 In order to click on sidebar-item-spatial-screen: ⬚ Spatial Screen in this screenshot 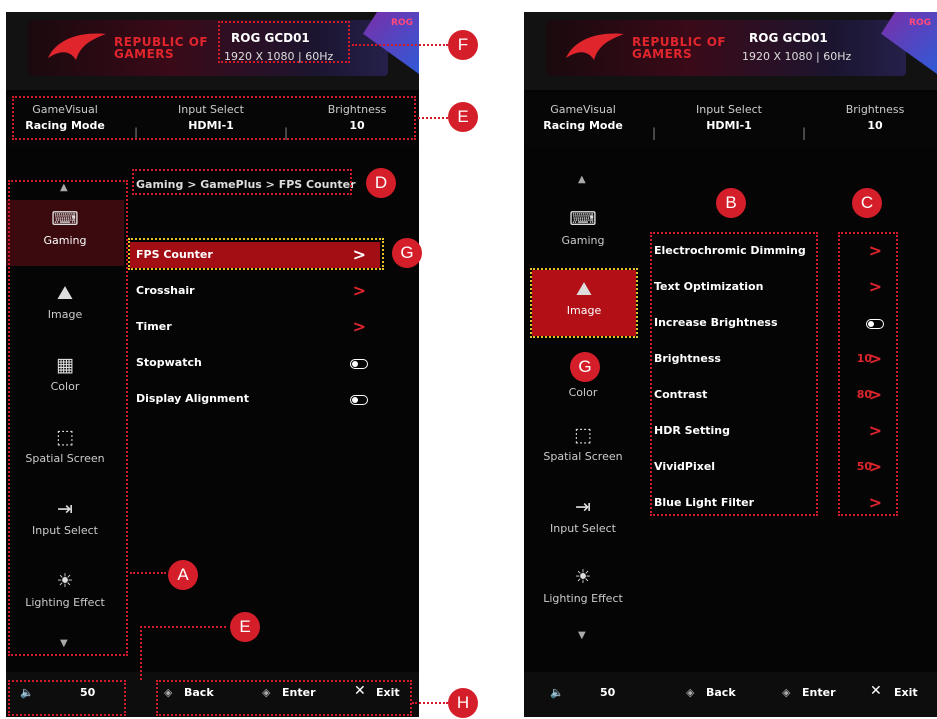, I will do `click(583, 449)`.